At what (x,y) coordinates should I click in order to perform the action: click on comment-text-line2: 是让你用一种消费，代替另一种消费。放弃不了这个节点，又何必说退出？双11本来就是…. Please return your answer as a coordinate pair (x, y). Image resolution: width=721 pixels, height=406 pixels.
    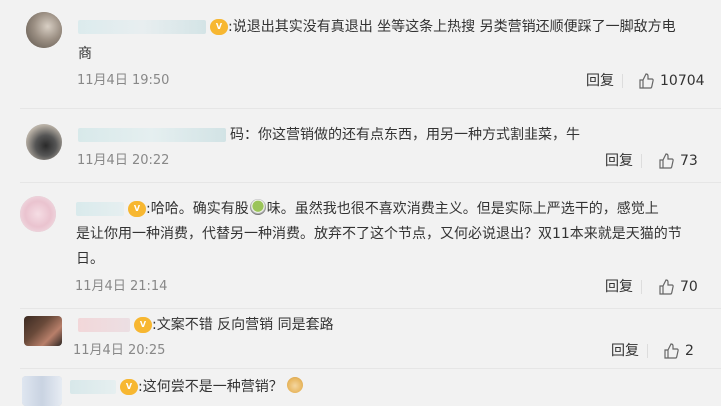
    Looking at the image, I should click on (379, 234).